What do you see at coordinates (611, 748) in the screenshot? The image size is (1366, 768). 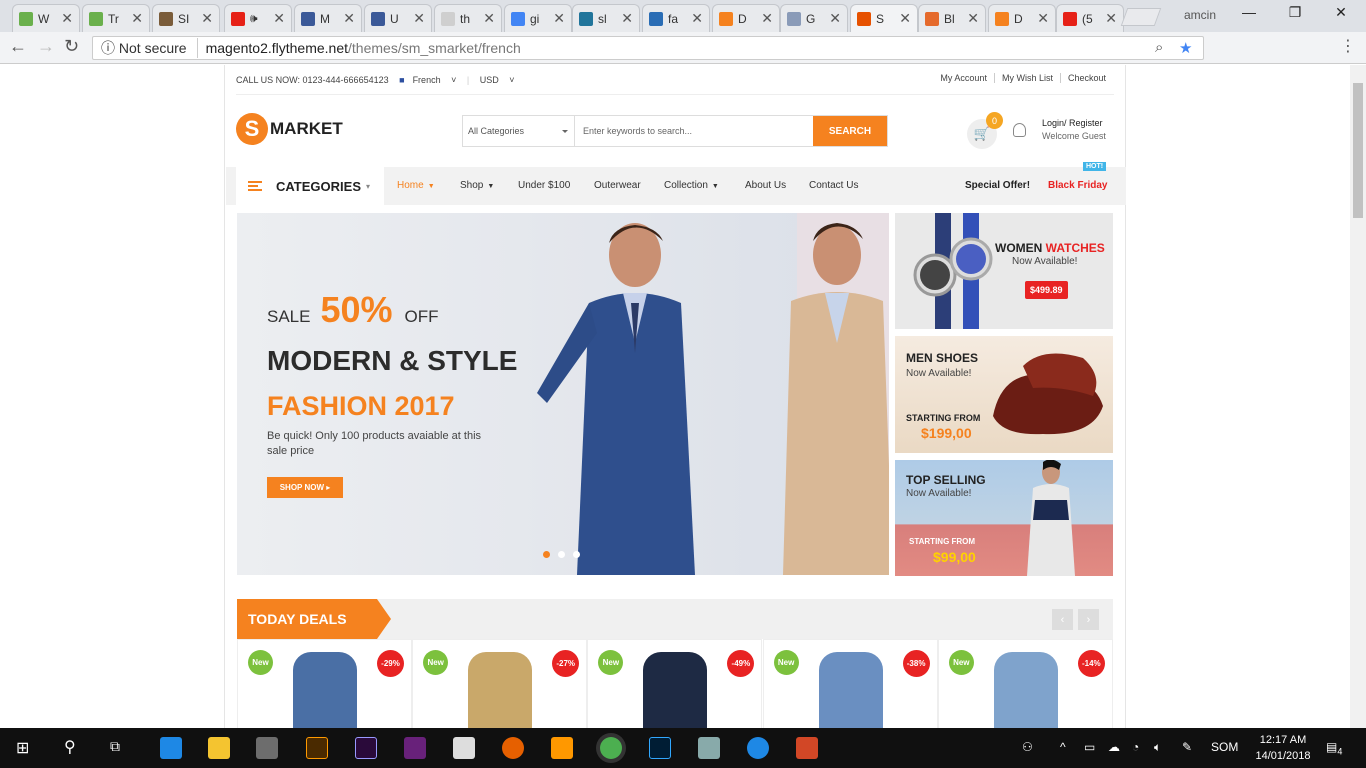 I see `chrome-icon` at bounding box center [611, 748].